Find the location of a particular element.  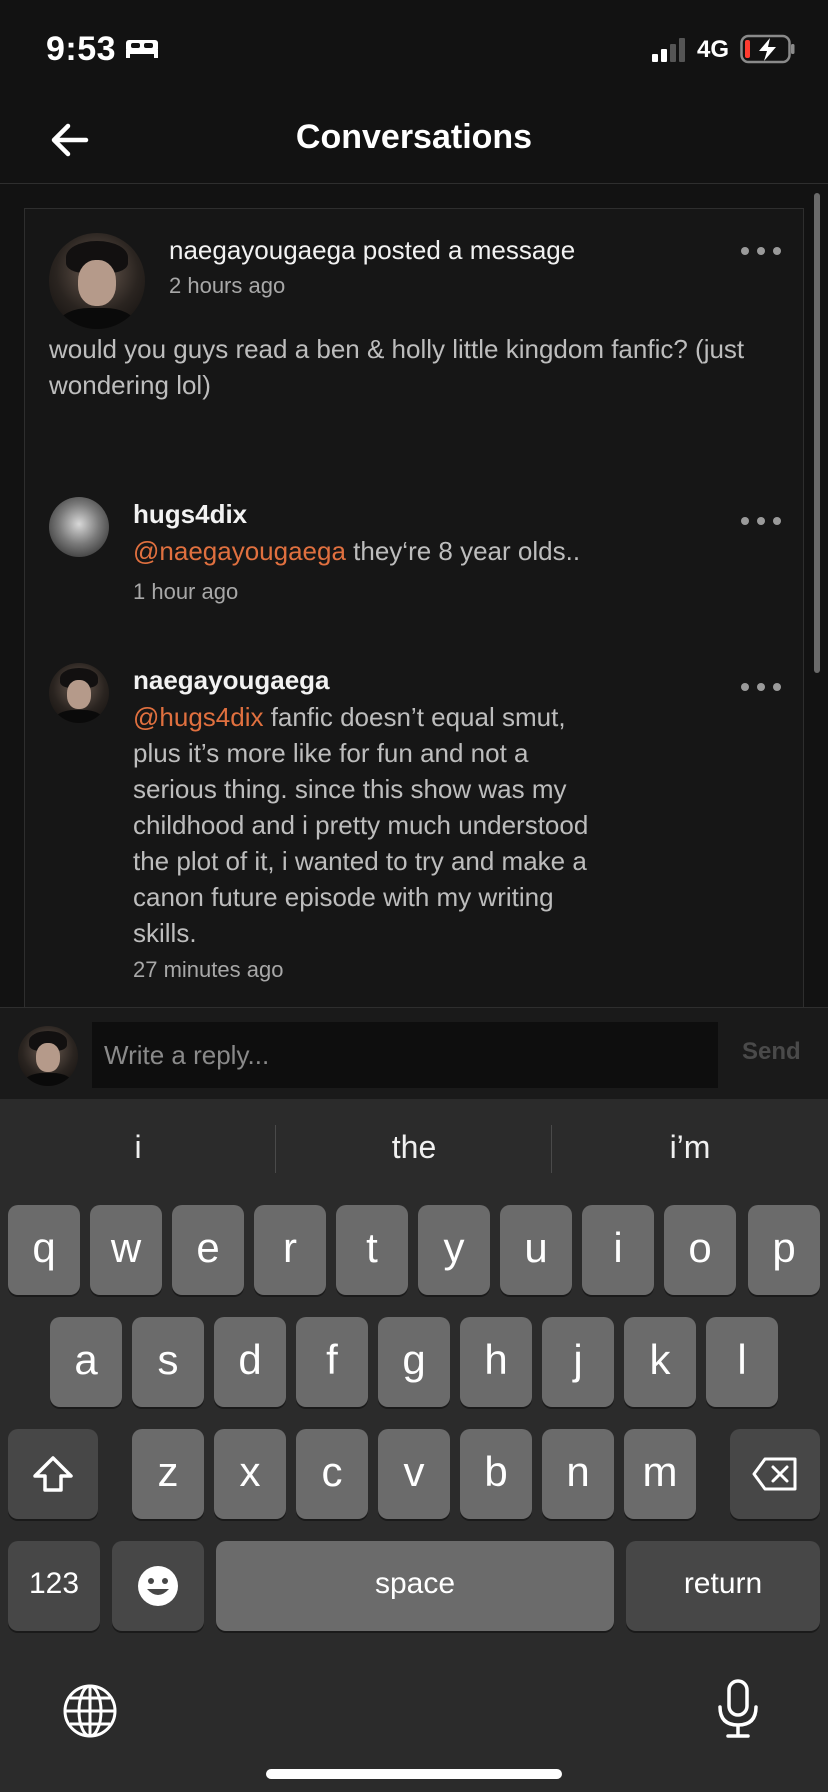

backspace-icon is located at coordinates (774, 1474).